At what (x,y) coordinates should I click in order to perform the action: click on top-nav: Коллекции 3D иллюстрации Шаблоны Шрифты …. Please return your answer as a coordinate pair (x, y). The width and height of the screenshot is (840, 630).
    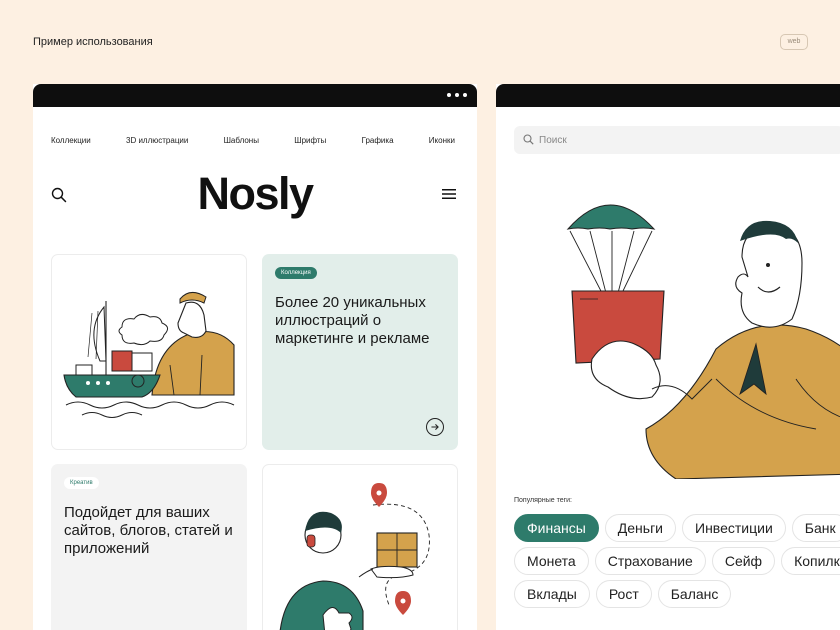
    Looking at the image, I should click on (253, 140).